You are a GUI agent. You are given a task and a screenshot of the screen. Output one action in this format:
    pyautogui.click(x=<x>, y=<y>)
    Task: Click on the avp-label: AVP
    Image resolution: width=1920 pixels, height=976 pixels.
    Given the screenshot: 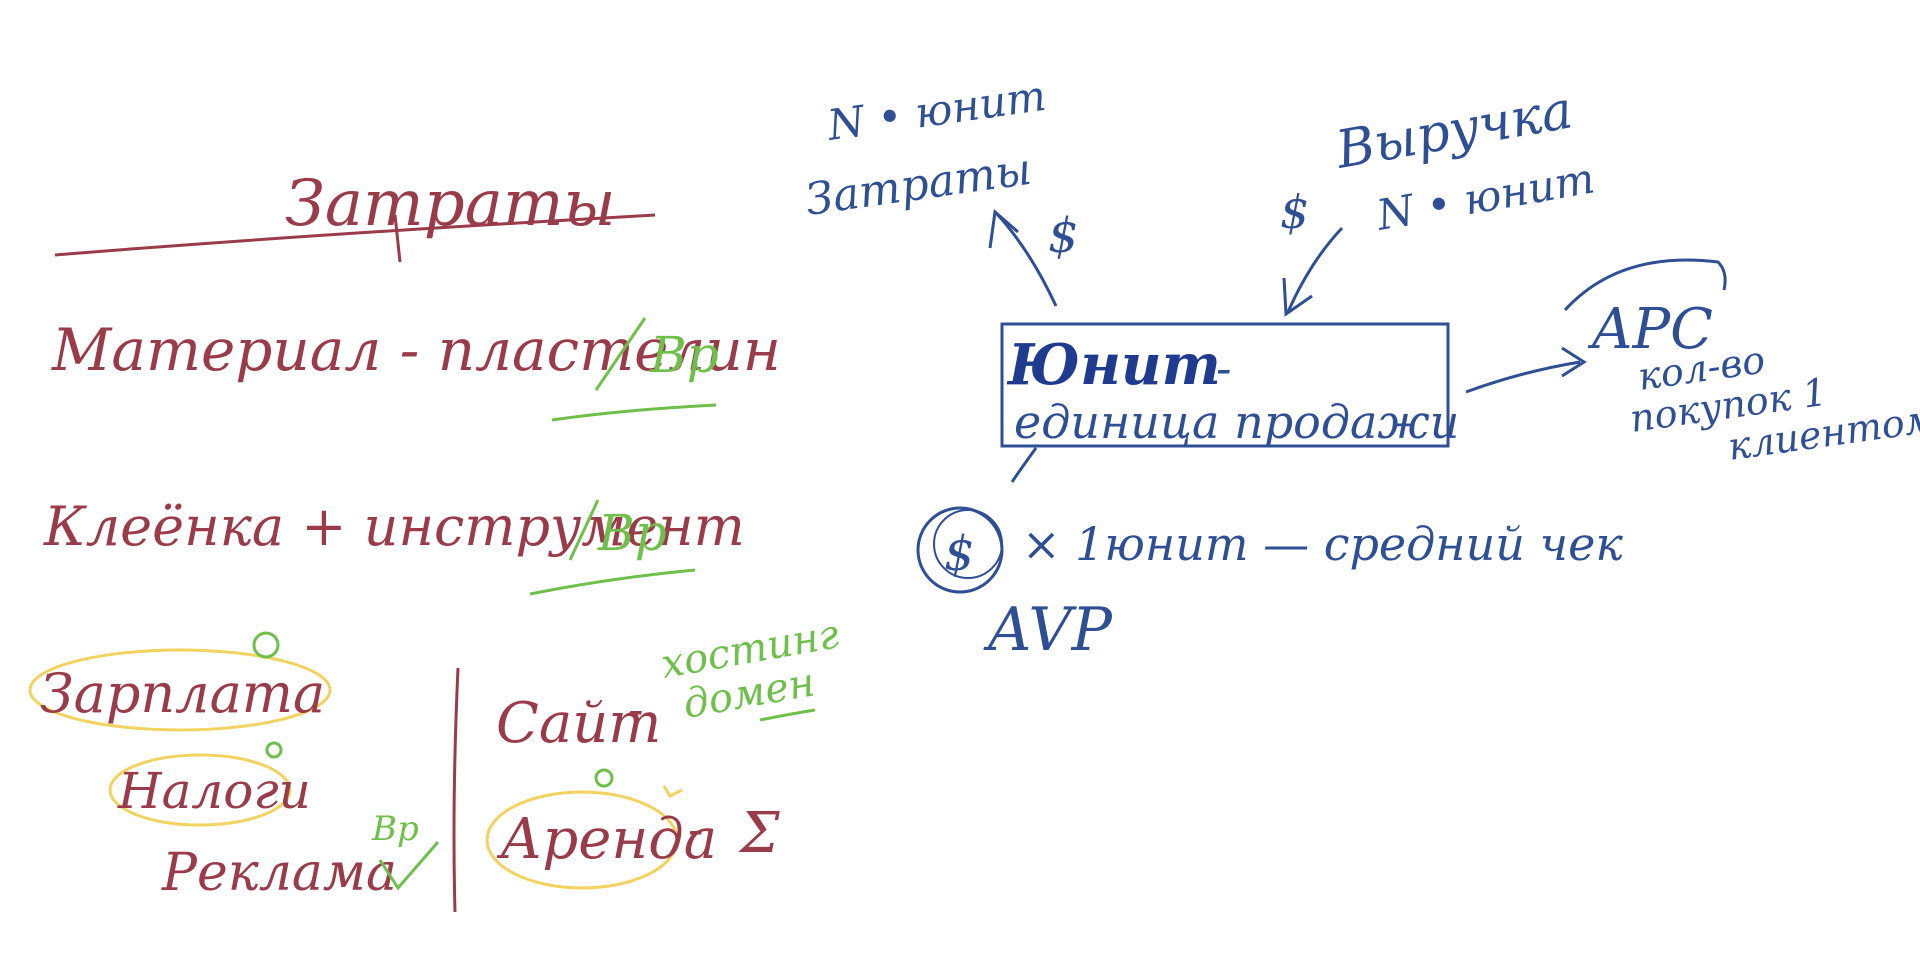 What is the action you would take?
    pyautogui.click(x=1048, y=630)
    